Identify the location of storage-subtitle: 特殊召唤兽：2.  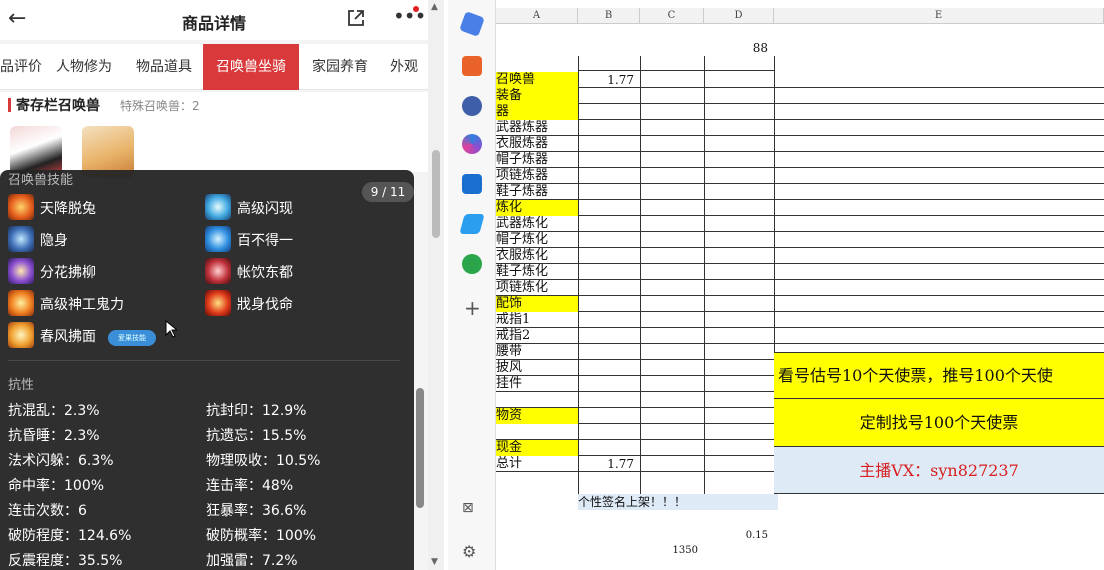
(160, 106).